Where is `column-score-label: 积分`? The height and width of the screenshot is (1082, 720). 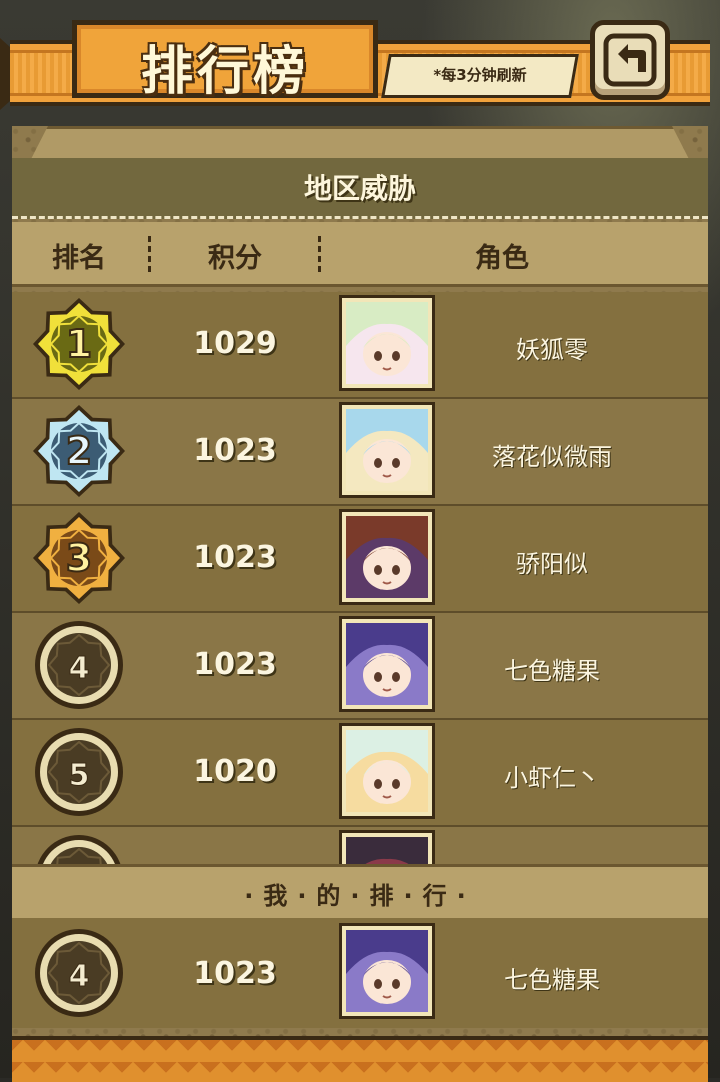
column-score-label: 积分 is located at coordinates (235, 258).